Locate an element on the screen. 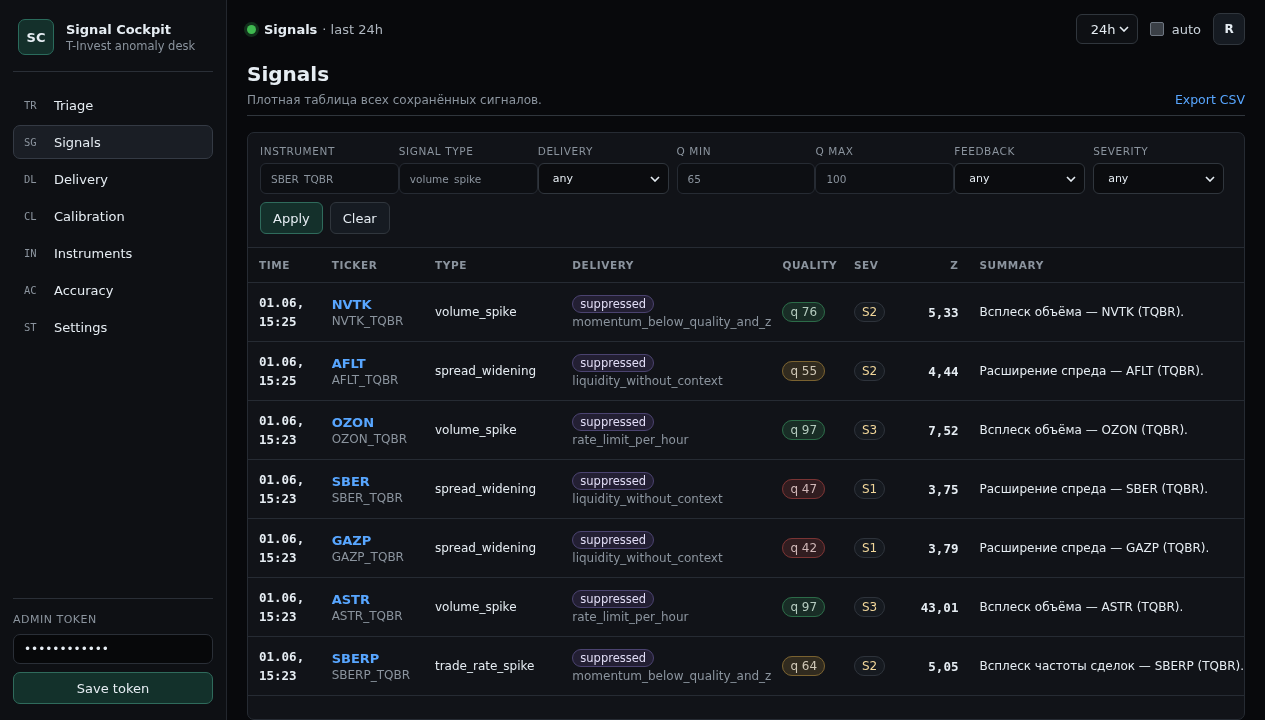  nav-item: DL Delivery is located at coordinates (113, 179).